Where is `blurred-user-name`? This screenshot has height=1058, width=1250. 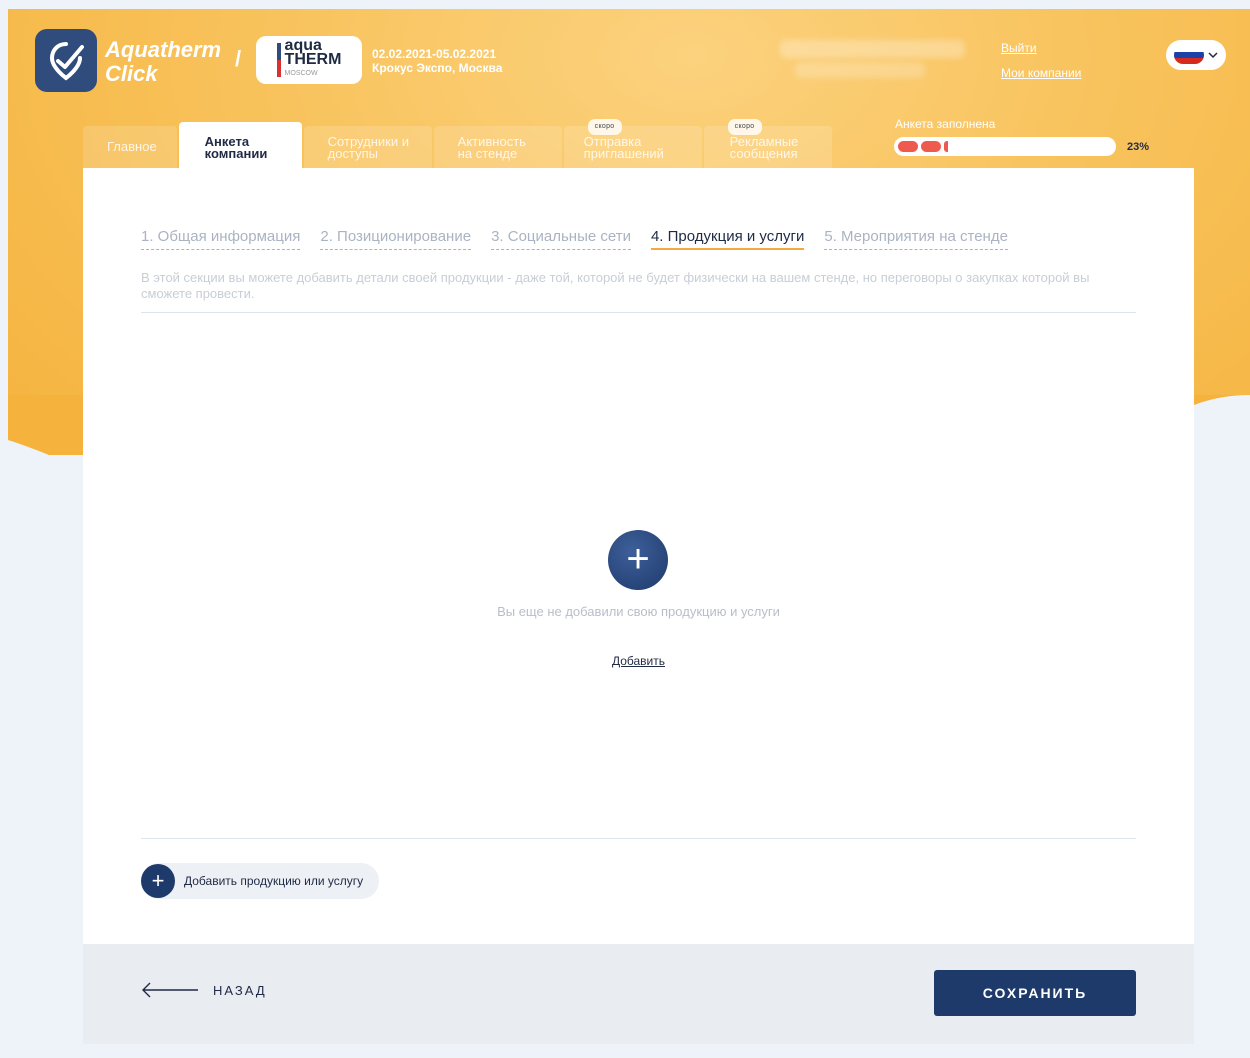
blurred-user-name is located at coordinates (872, 49).